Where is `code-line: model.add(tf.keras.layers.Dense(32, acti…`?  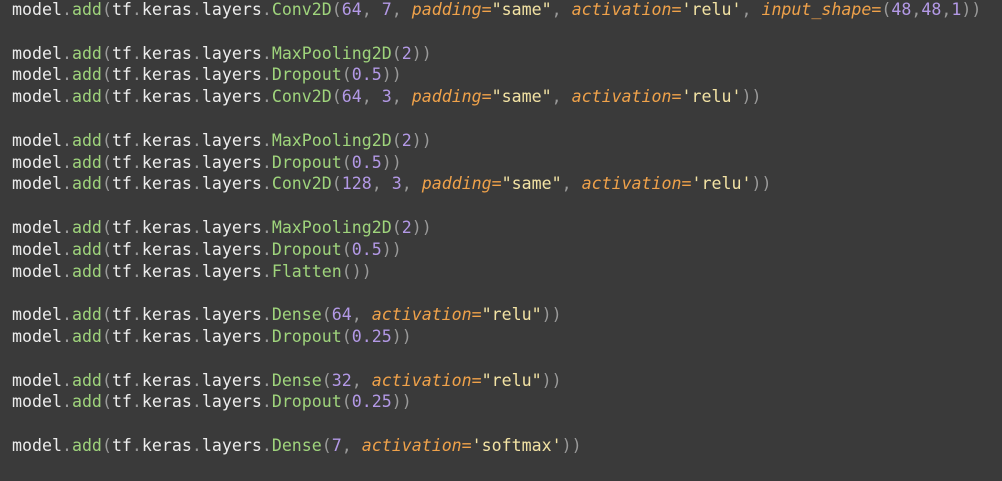
code-line: model.add(tf.keras.layers.Dense(32, acti… is located at coordinates (507, 381).